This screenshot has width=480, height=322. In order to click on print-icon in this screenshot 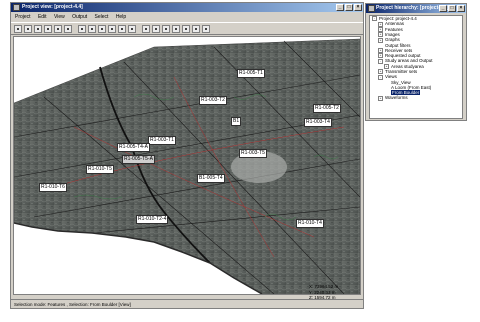, I will do `click(38, 29)`.